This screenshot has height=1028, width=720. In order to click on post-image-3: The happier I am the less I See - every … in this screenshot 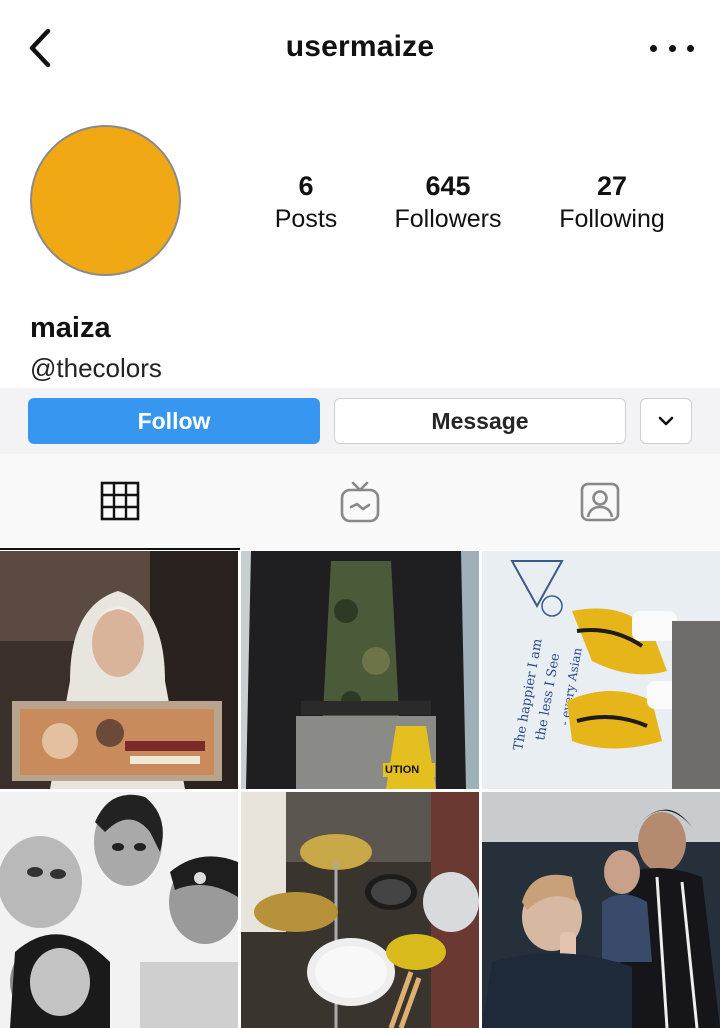, I will do `click(601, 670)`.